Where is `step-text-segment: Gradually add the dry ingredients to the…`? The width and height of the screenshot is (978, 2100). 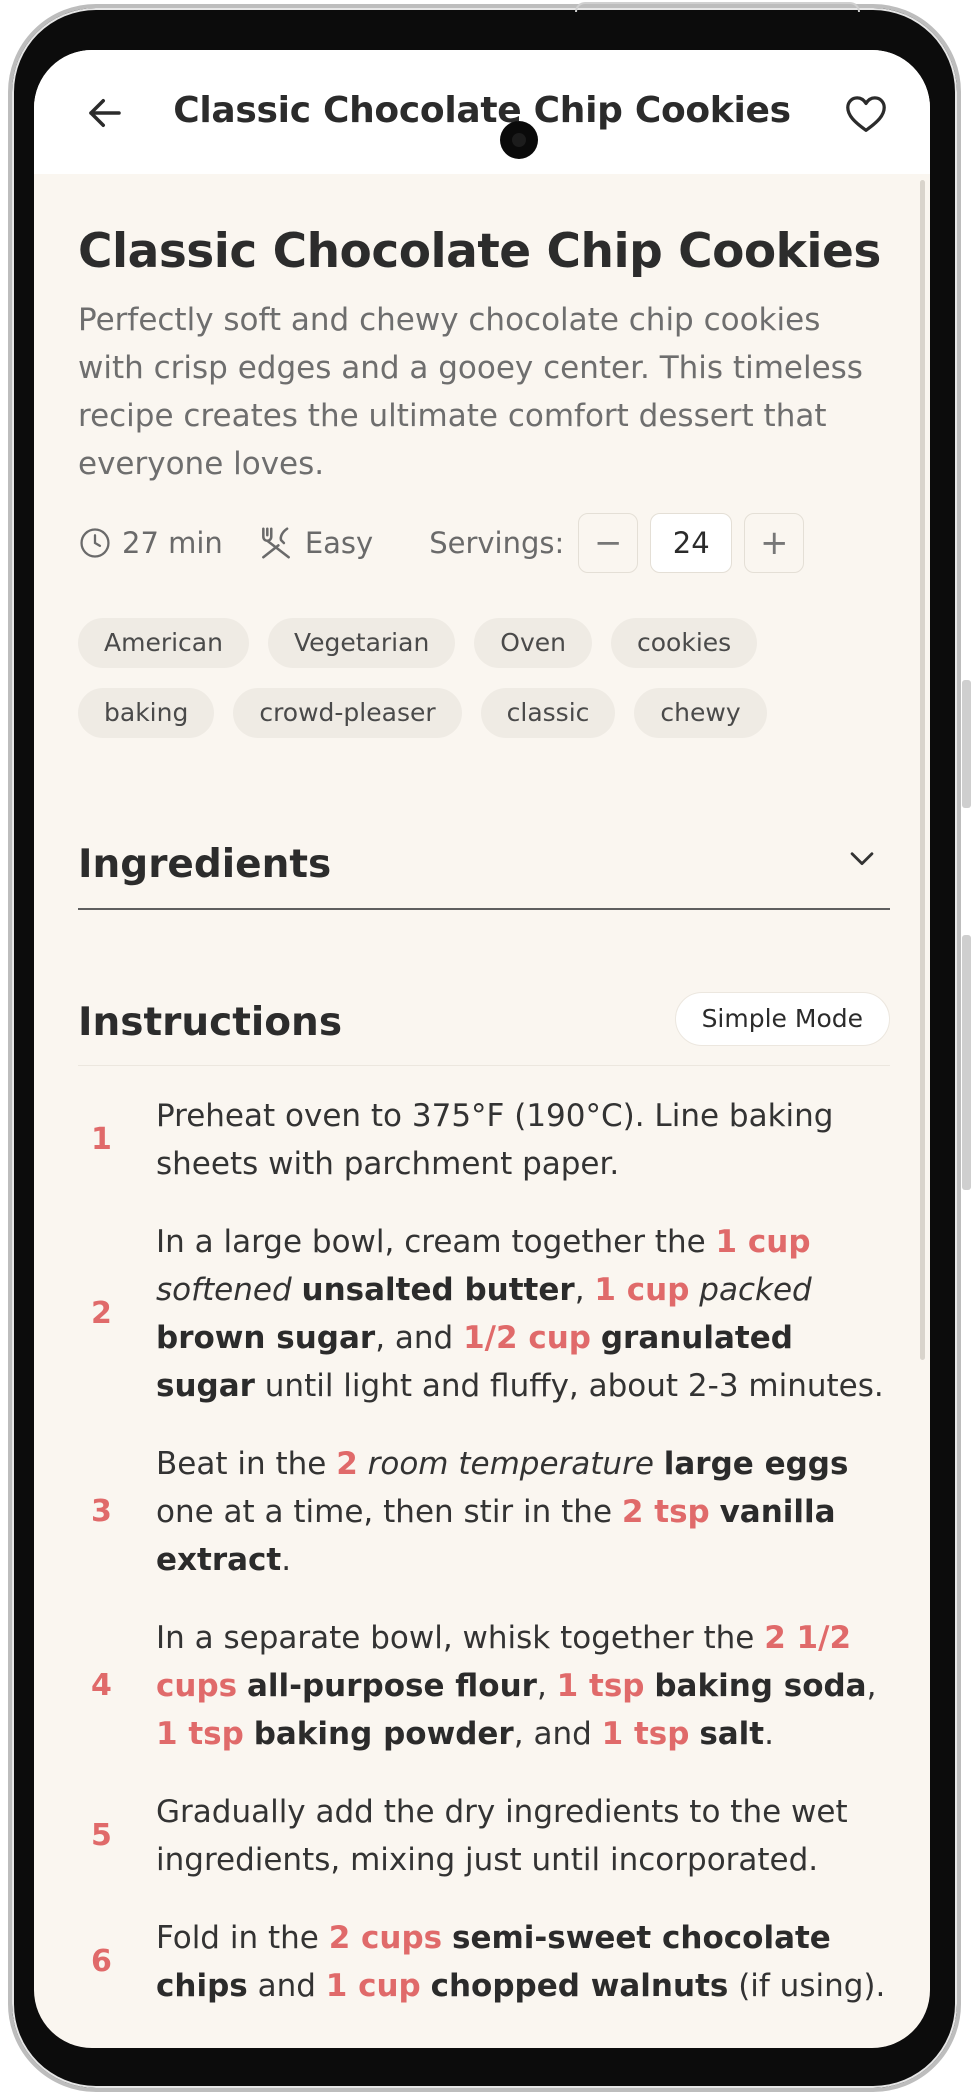 step-text-segment: Gradually add the dry ingredients to the… is located at coordinates (502, 1835).